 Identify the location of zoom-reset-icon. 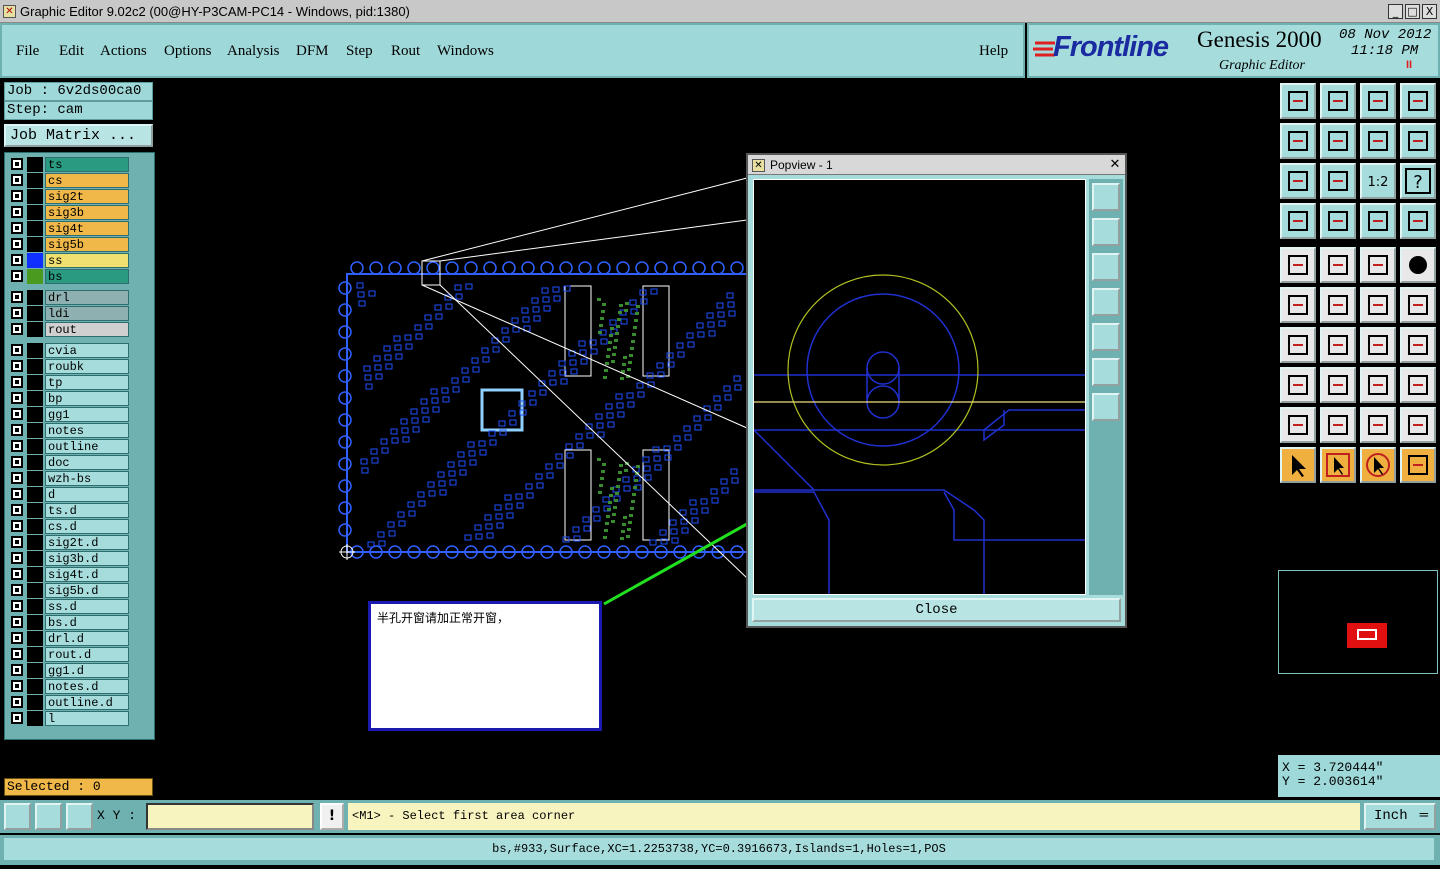
(1338, 101).